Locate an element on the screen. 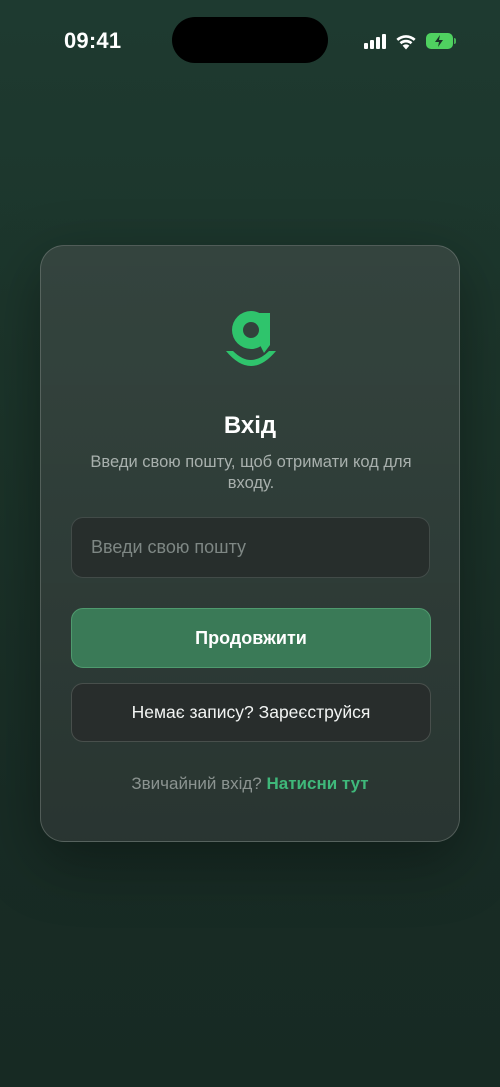  status-bar: 09:41 is located at coordinates (250, 41).